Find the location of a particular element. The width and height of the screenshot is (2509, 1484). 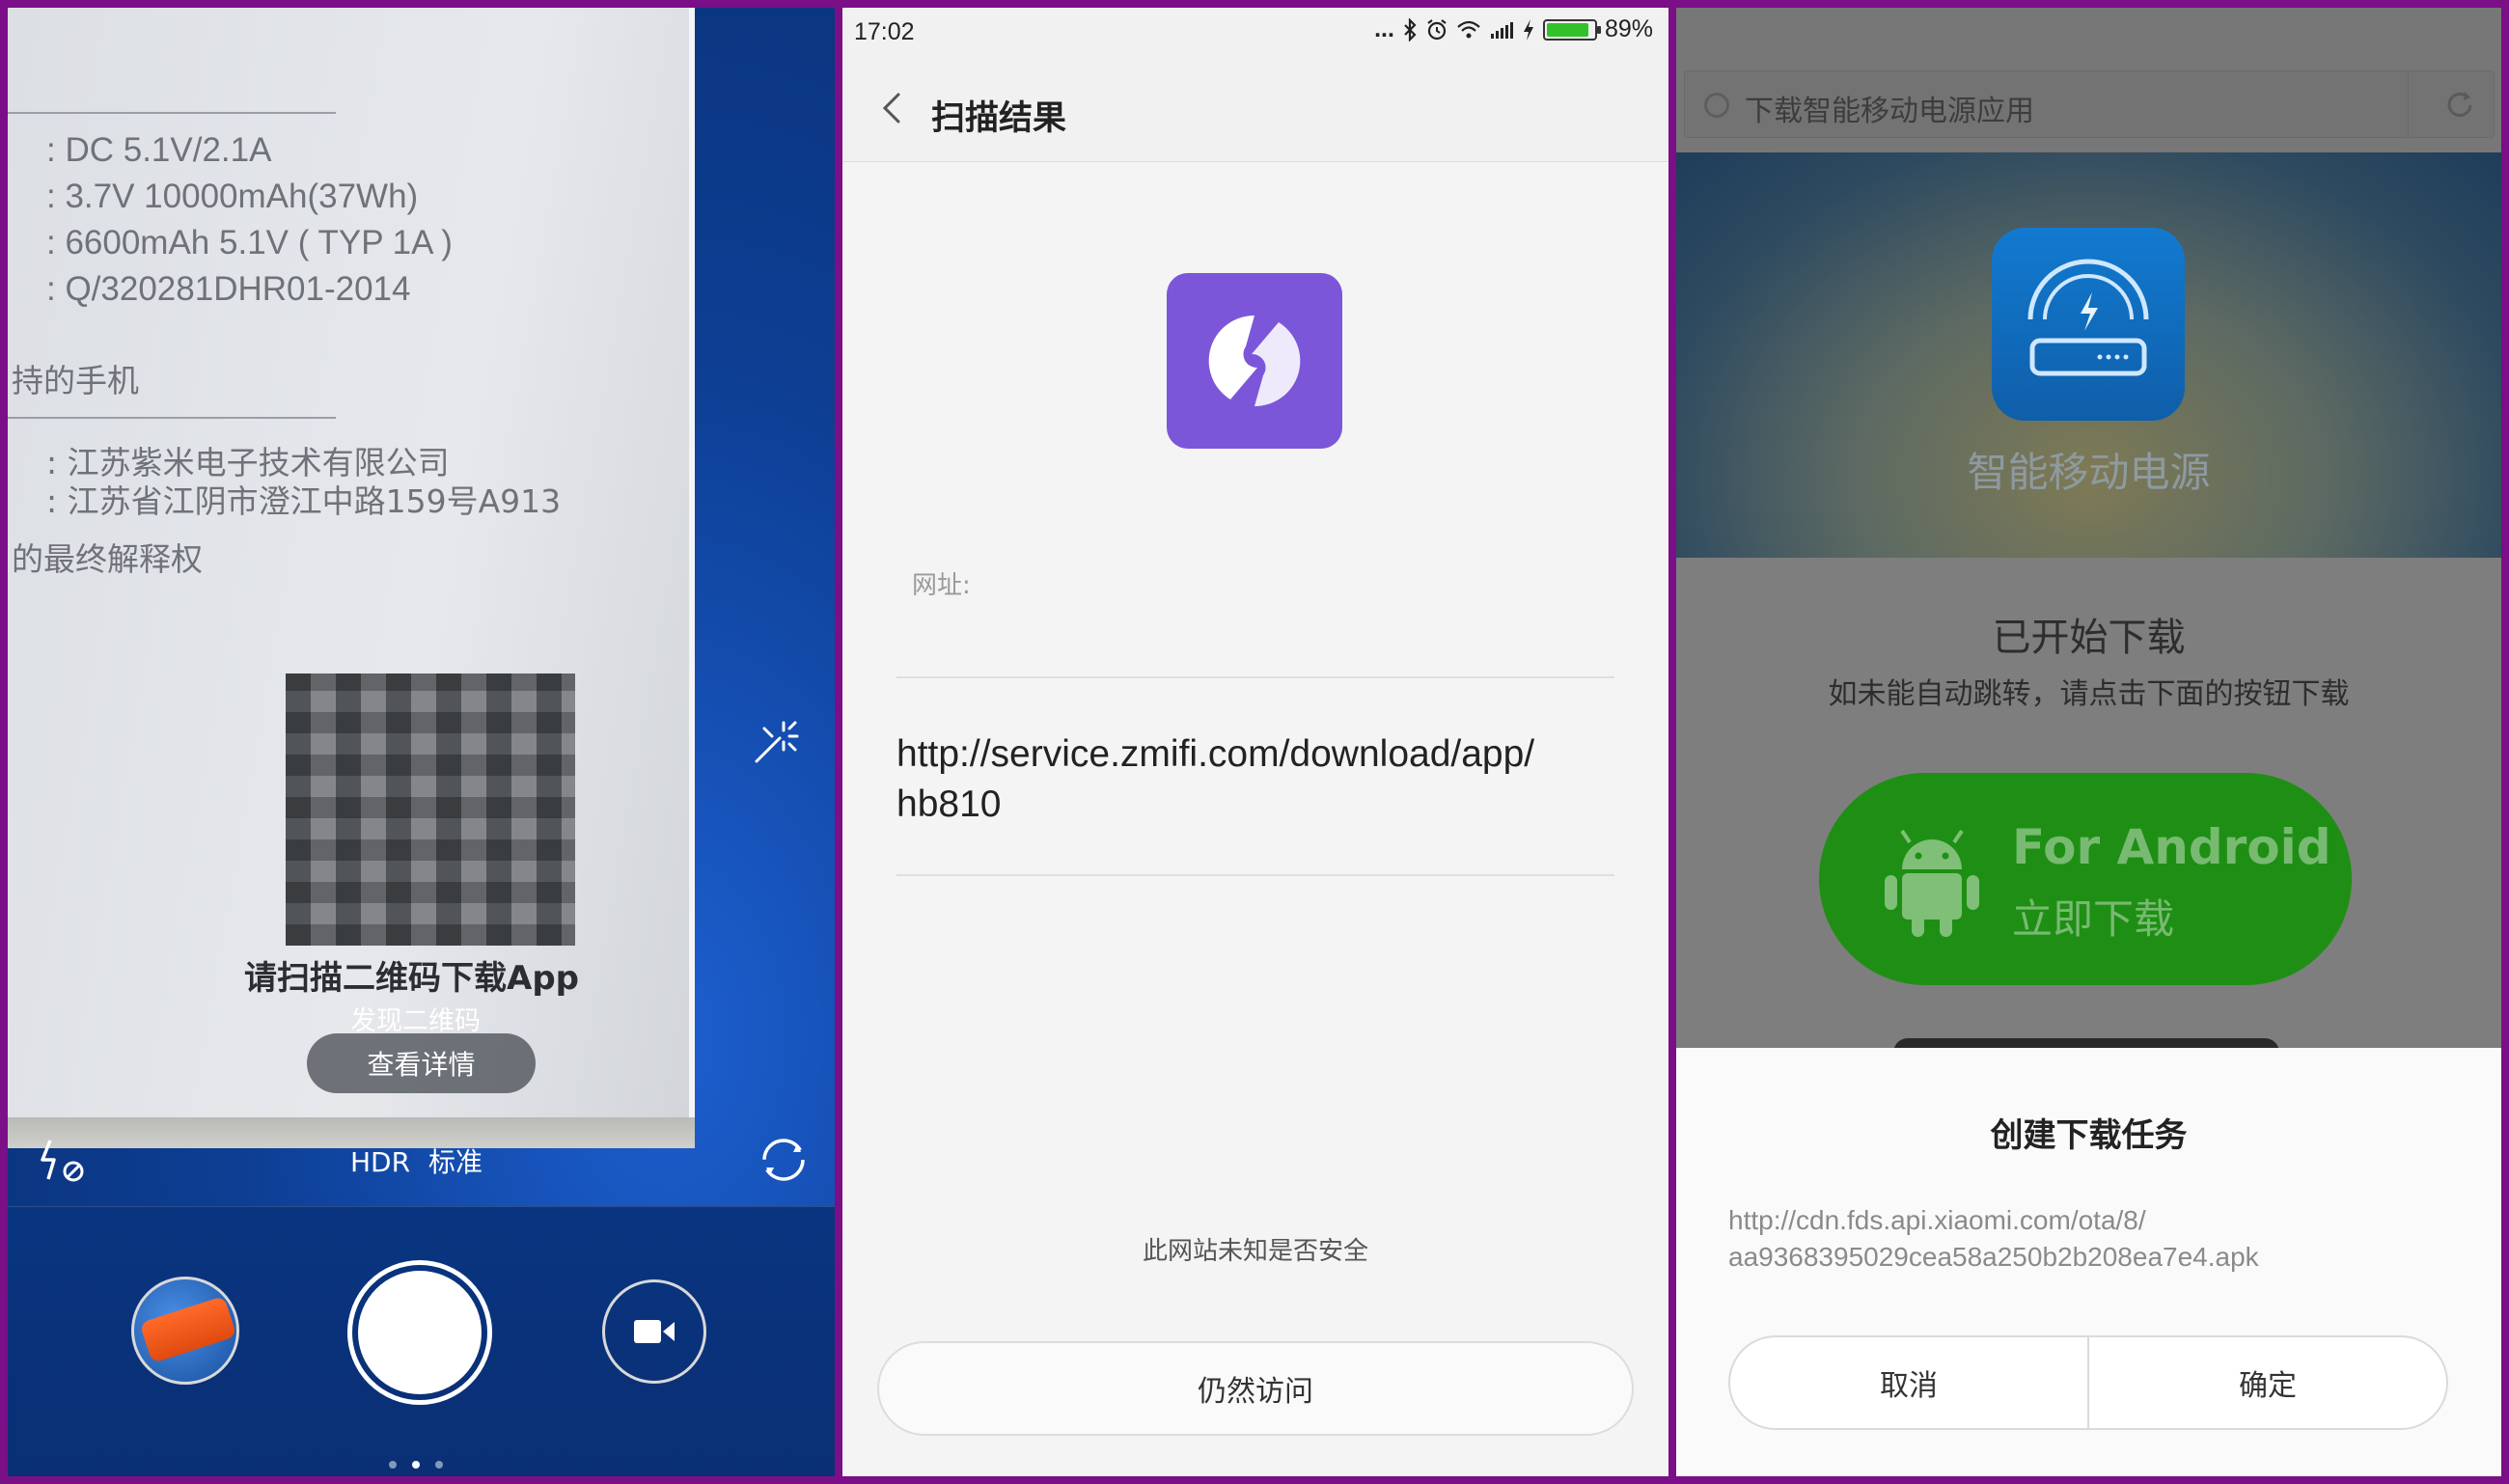

android-download-button: For Android 立即下载 is located at coordinates (2085, 879).